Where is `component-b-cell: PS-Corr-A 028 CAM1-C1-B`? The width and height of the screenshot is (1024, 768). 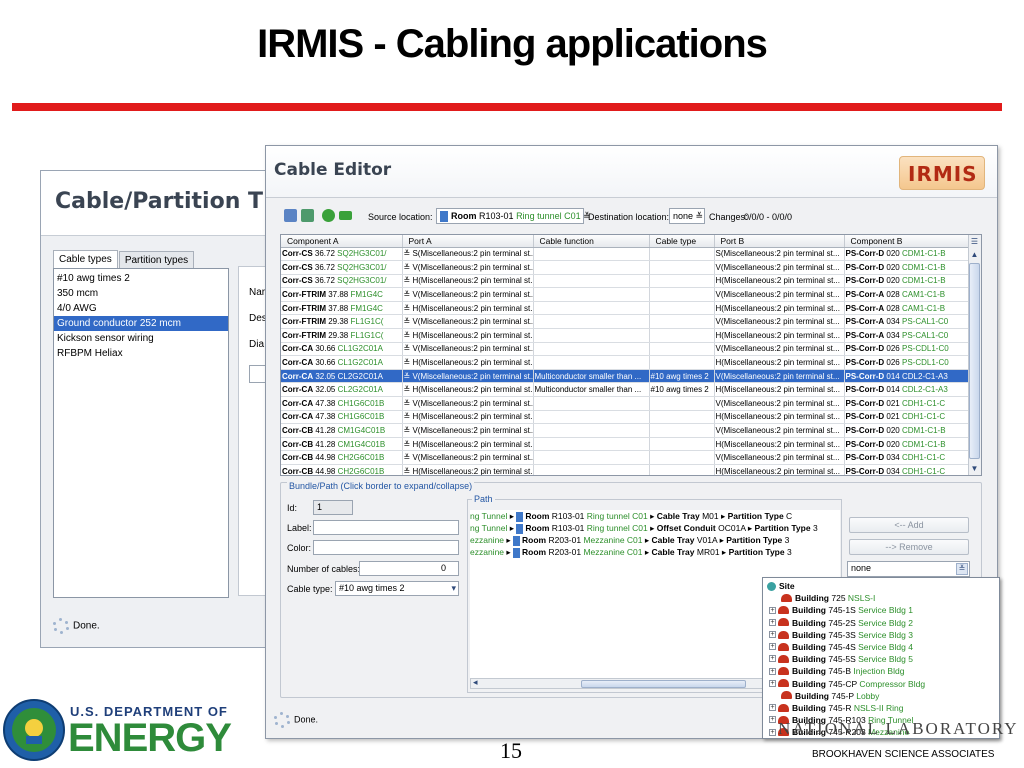
component-b-cell: PS-Corr-A 028 CAM1-C1-B is located at coordinates (907, 294).